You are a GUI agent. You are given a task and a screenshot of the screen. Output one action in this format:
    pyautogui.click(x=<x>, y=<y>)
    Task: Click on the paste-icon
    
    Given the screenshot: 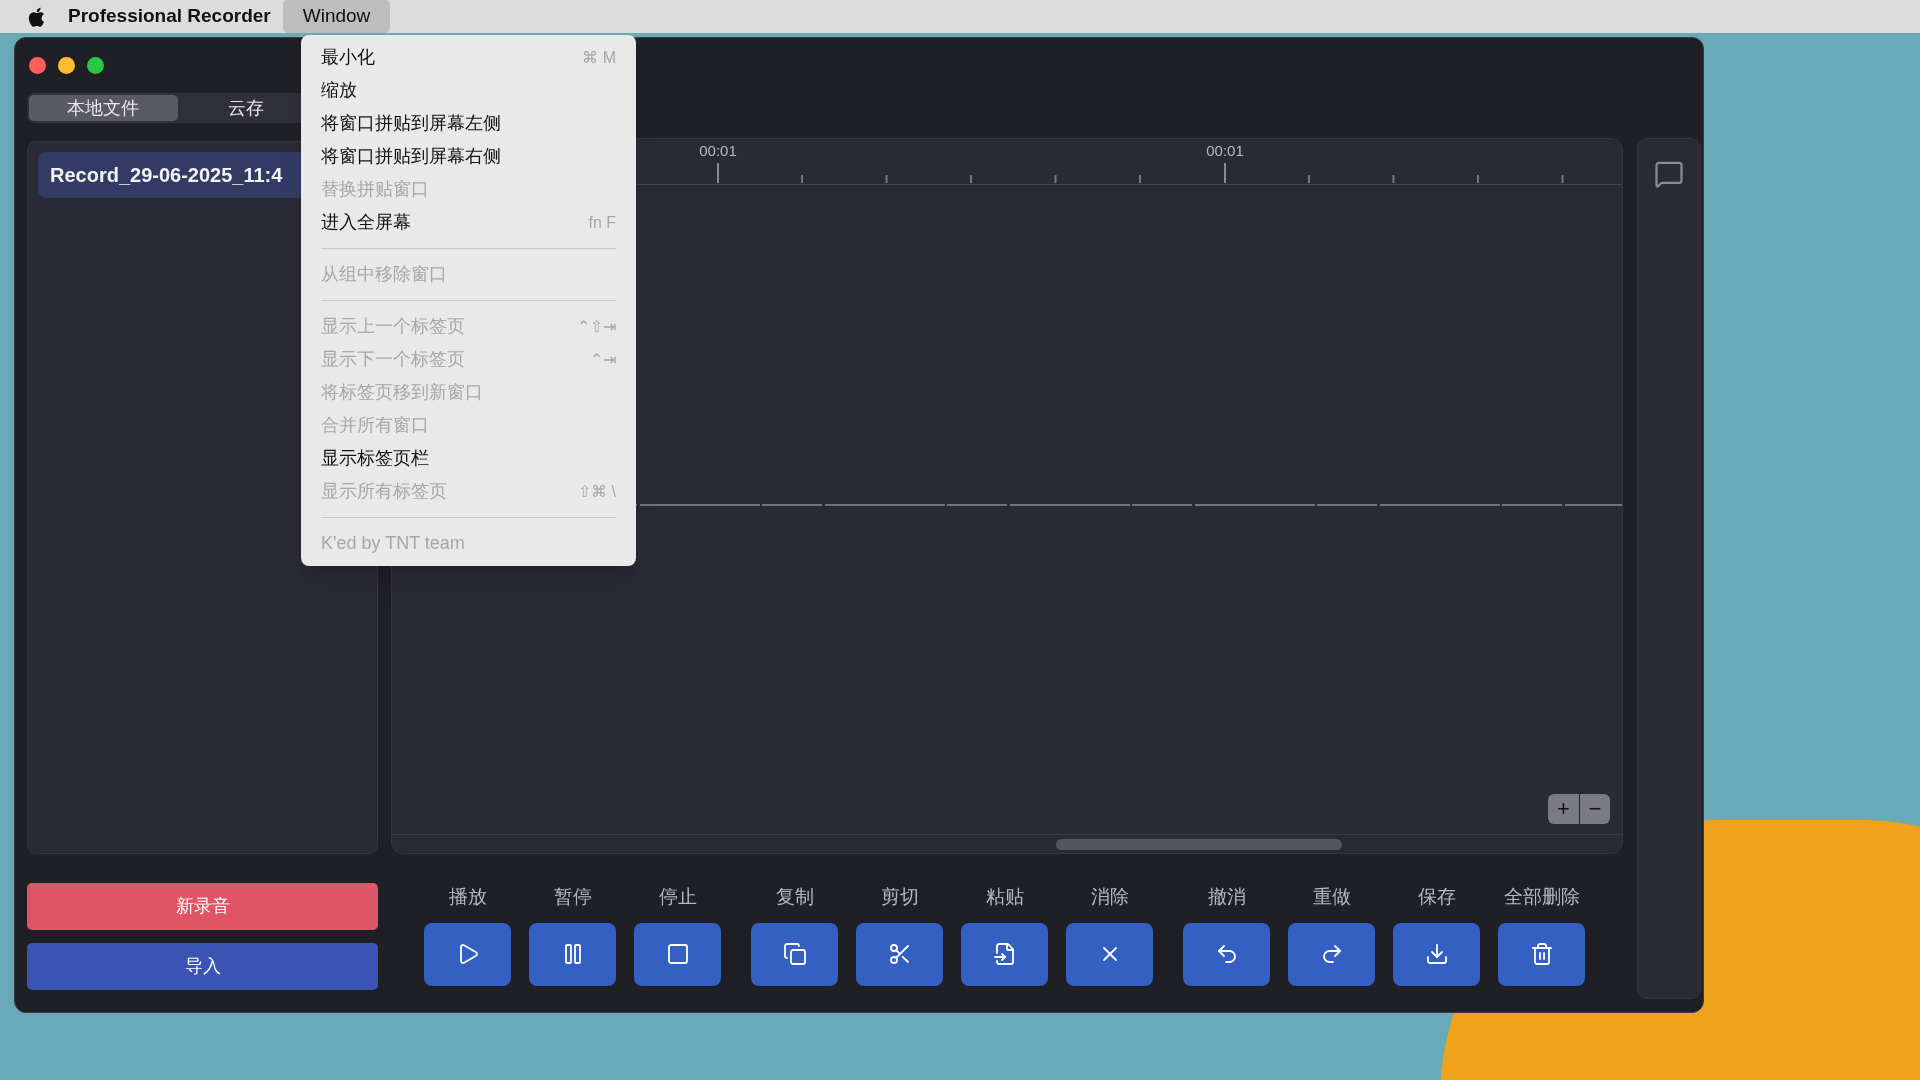 What is the action you would take?
    pyautogui.click(x=1004, y=954)
    